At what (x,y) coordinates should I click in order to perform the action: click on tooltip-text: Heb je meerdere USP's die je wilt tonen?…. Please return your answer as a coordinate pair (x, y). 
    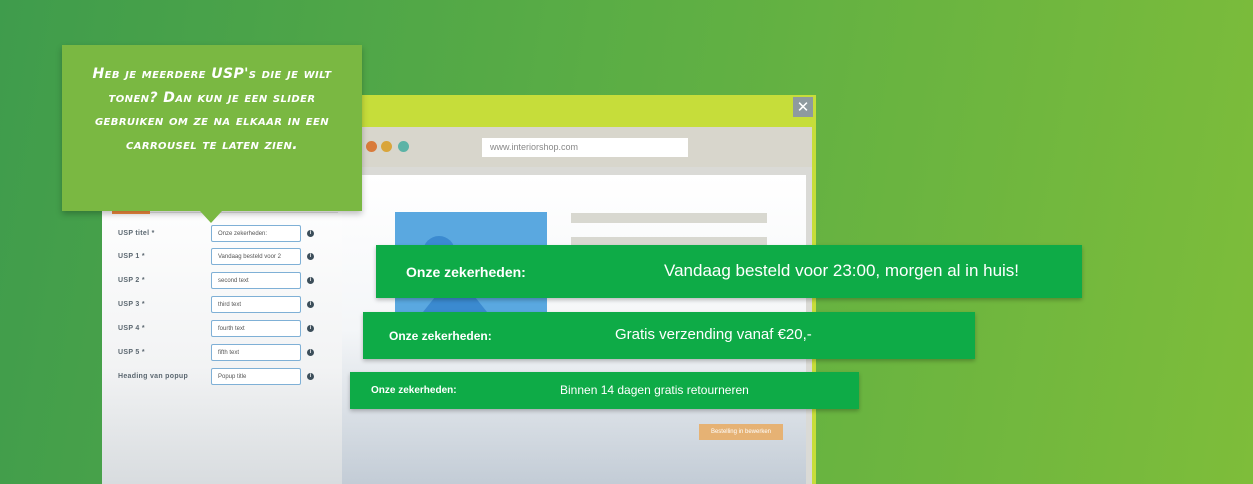
    Looking at the image, I should click on (212, 109).